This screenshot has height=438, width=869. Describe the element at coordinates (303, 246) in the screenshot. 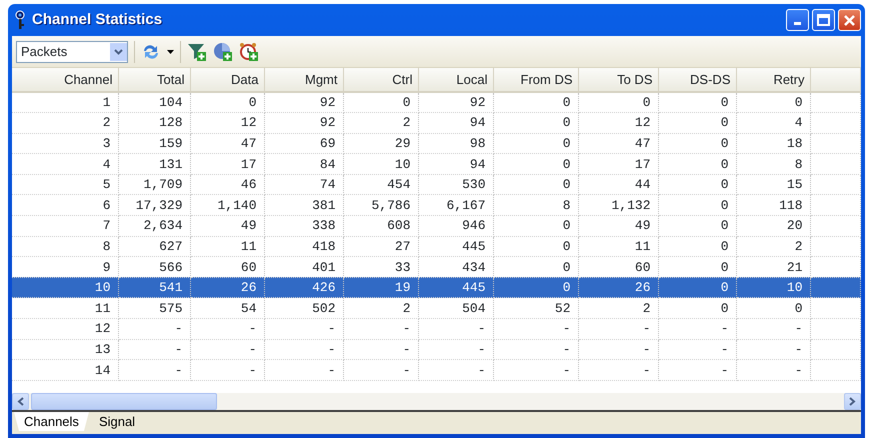

I see `table-cell: 418` at that location.